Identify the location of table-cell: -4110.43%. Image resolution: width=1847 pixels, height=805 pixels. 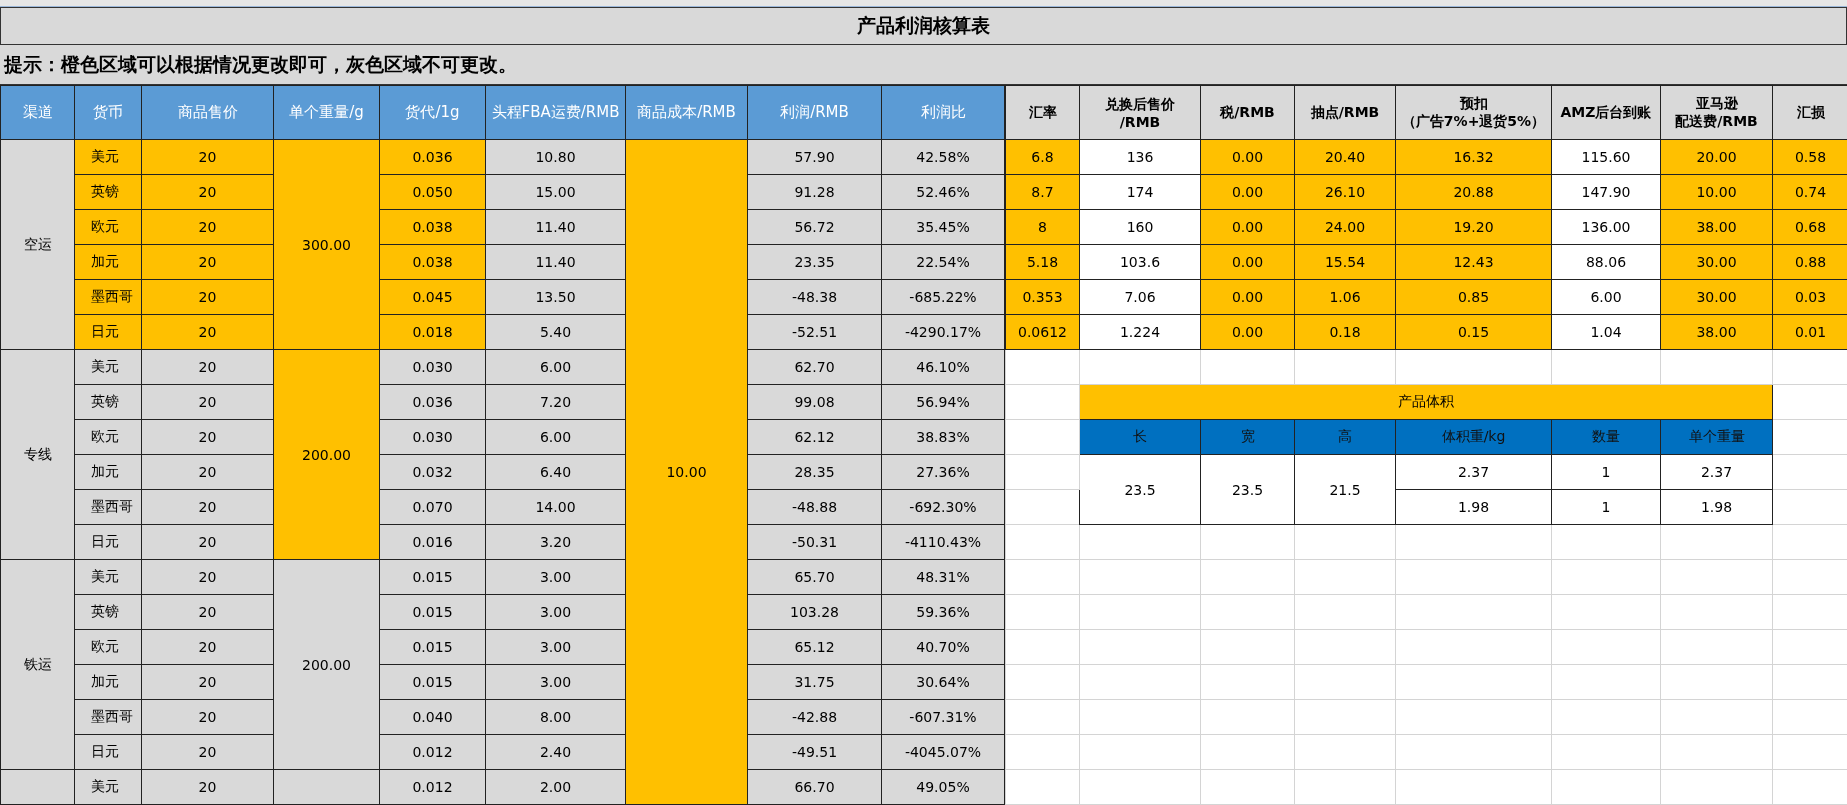
(943, 542).